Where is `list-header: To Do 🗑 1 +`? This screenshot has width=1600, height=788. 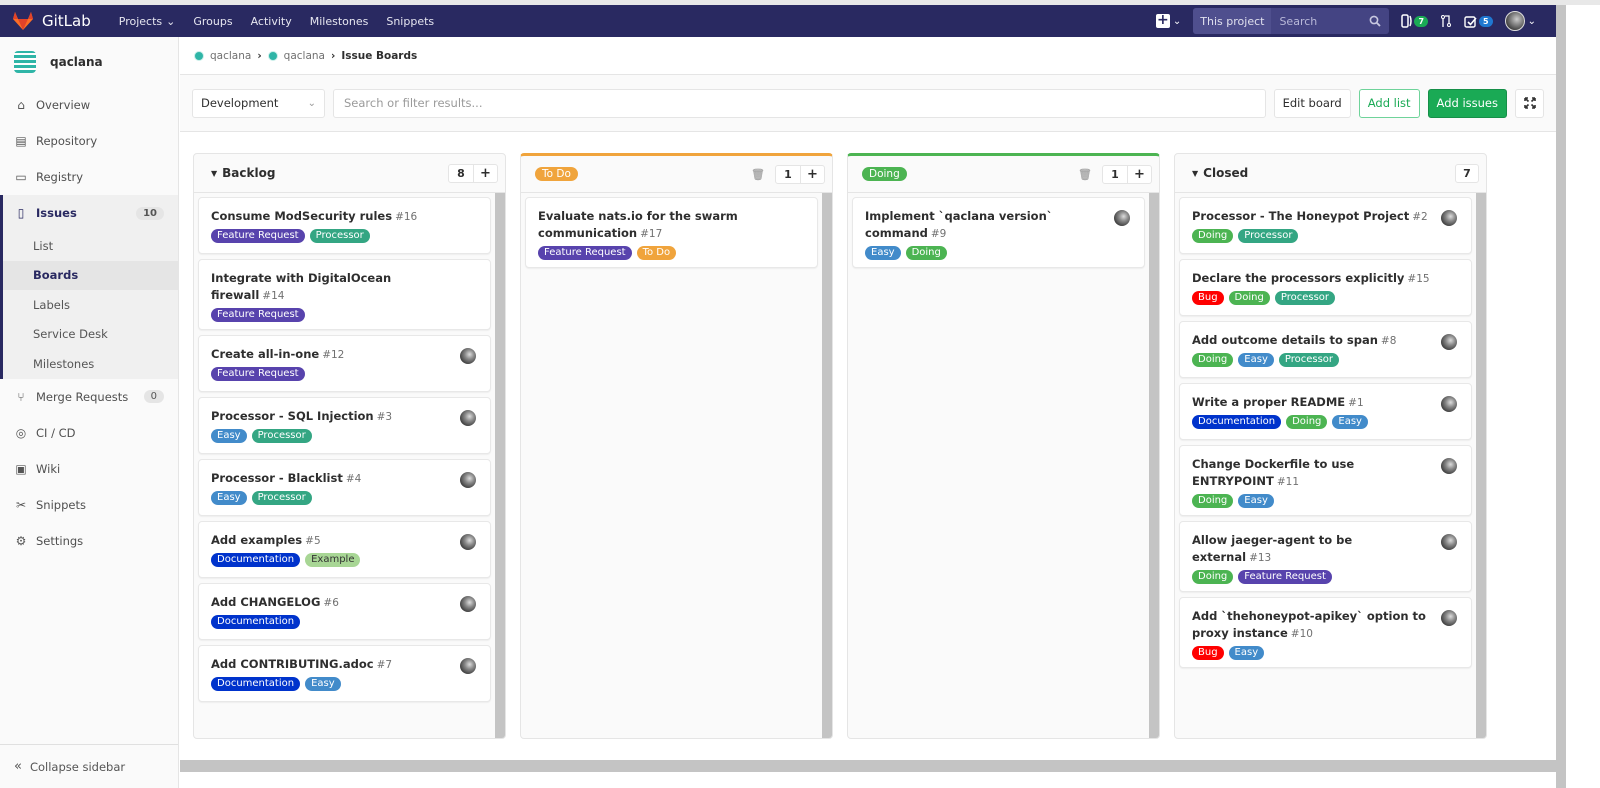 list-header: To Do 🗑 1 + is located at coordinates (676, 174).